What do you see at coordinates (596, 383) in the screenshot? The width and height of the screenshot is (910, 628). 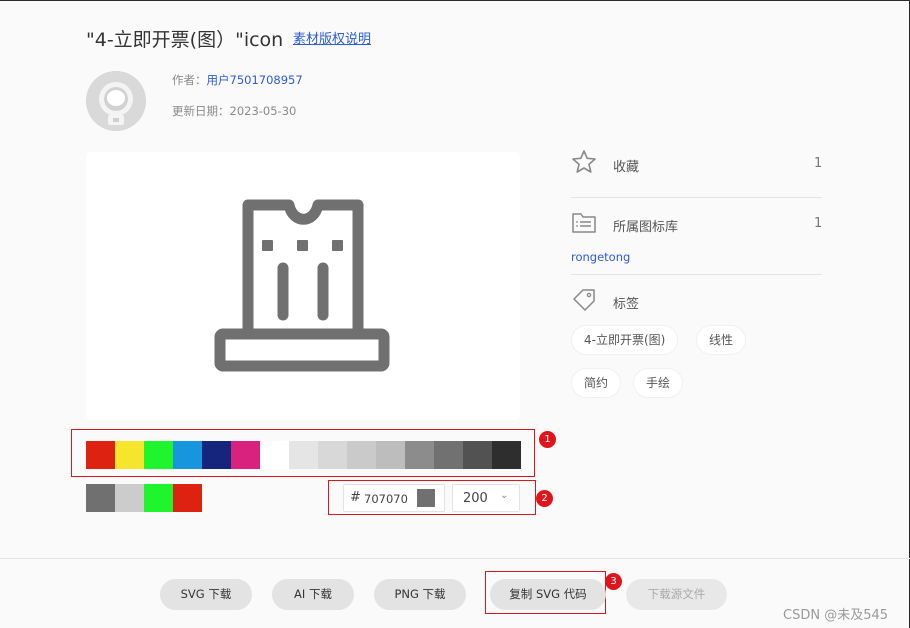 I see `tag-chip: 简约` at bounding box center [596, 383].